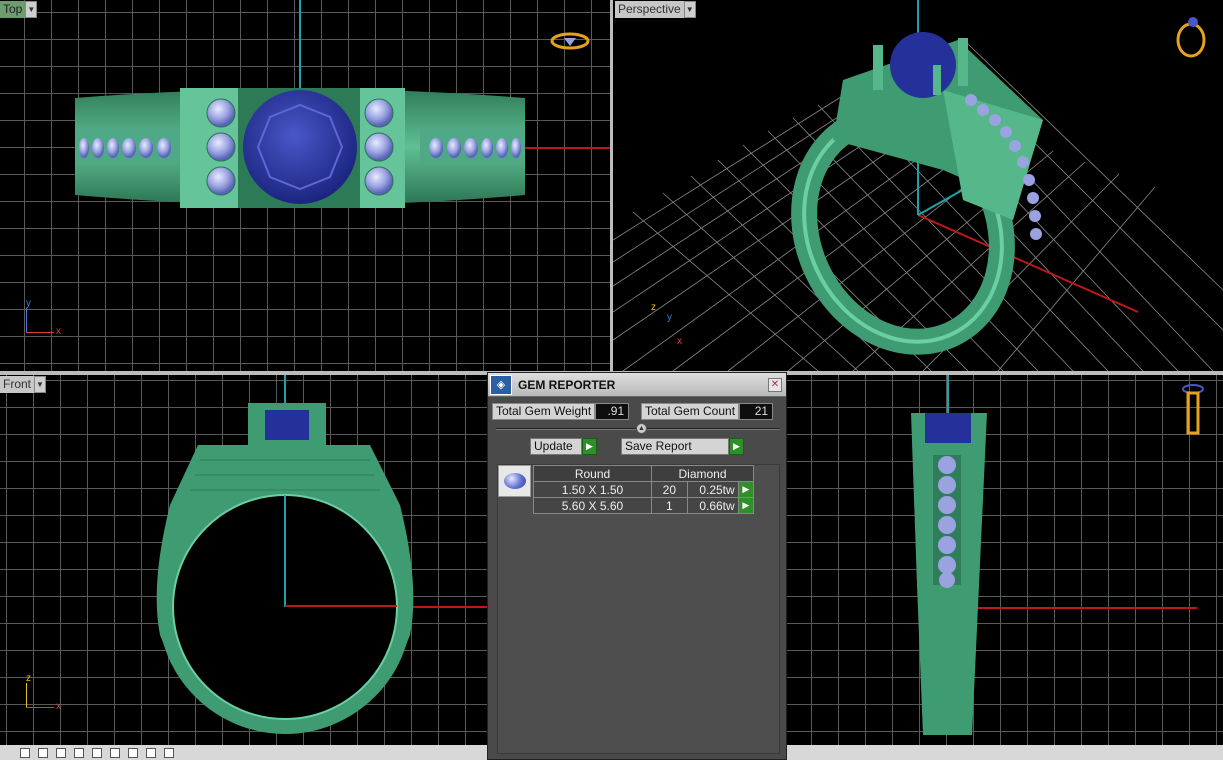  I want to click on axis-gizmo: z y x, so click(672, 324).